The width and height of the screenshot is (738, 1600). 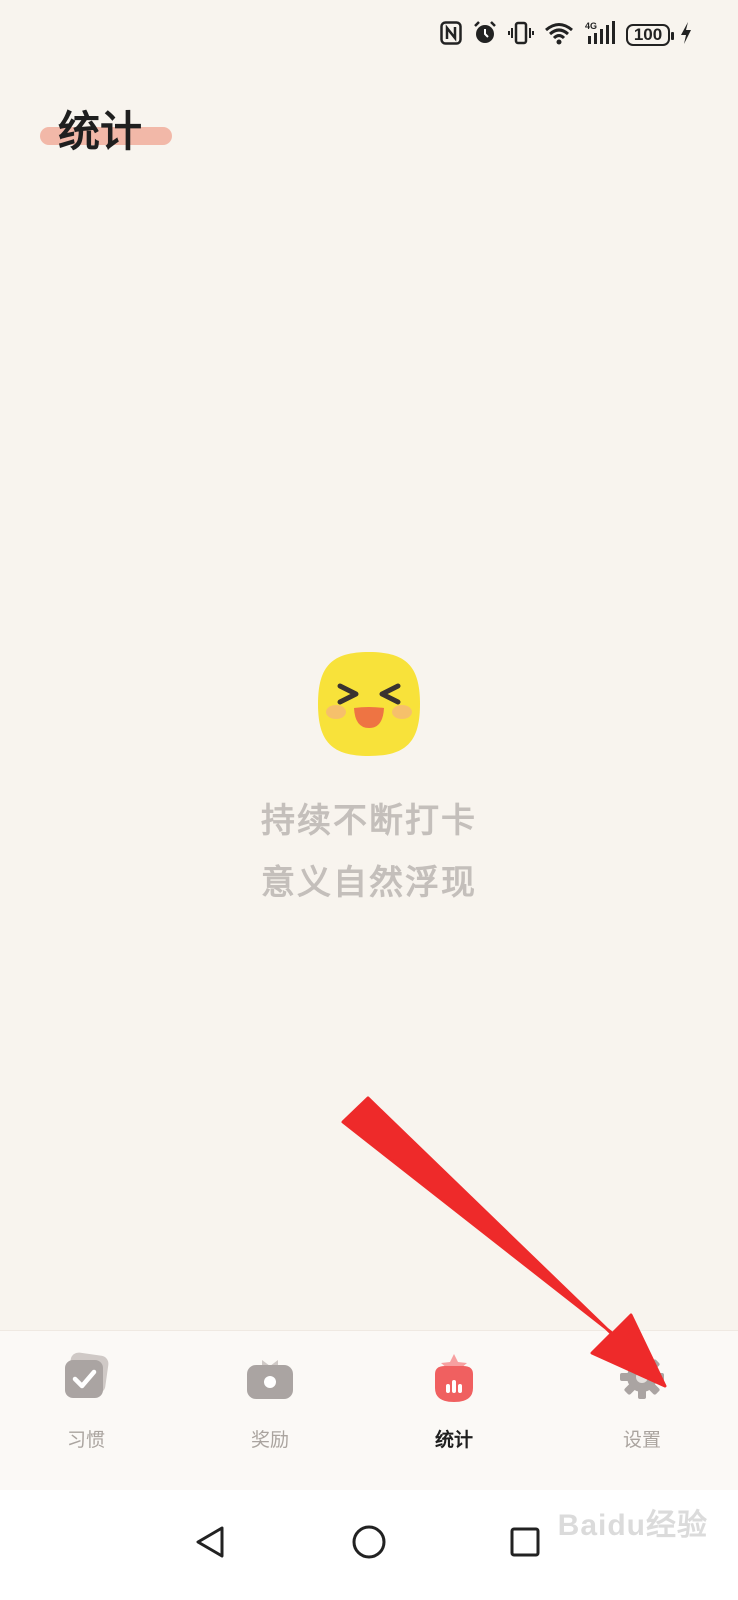 I want to click on bottom-tab-bar: 习惯 奖励 统计 设置, so click(x=369, y=1410).